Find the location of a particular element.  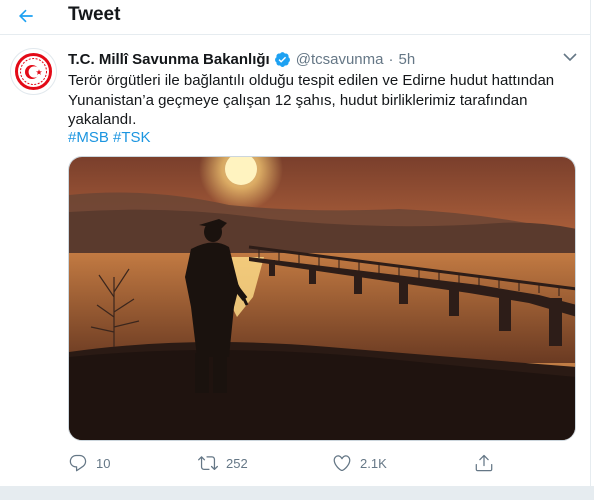

tweet-text-line: yakalandı. is located at coordinates (102, 119).